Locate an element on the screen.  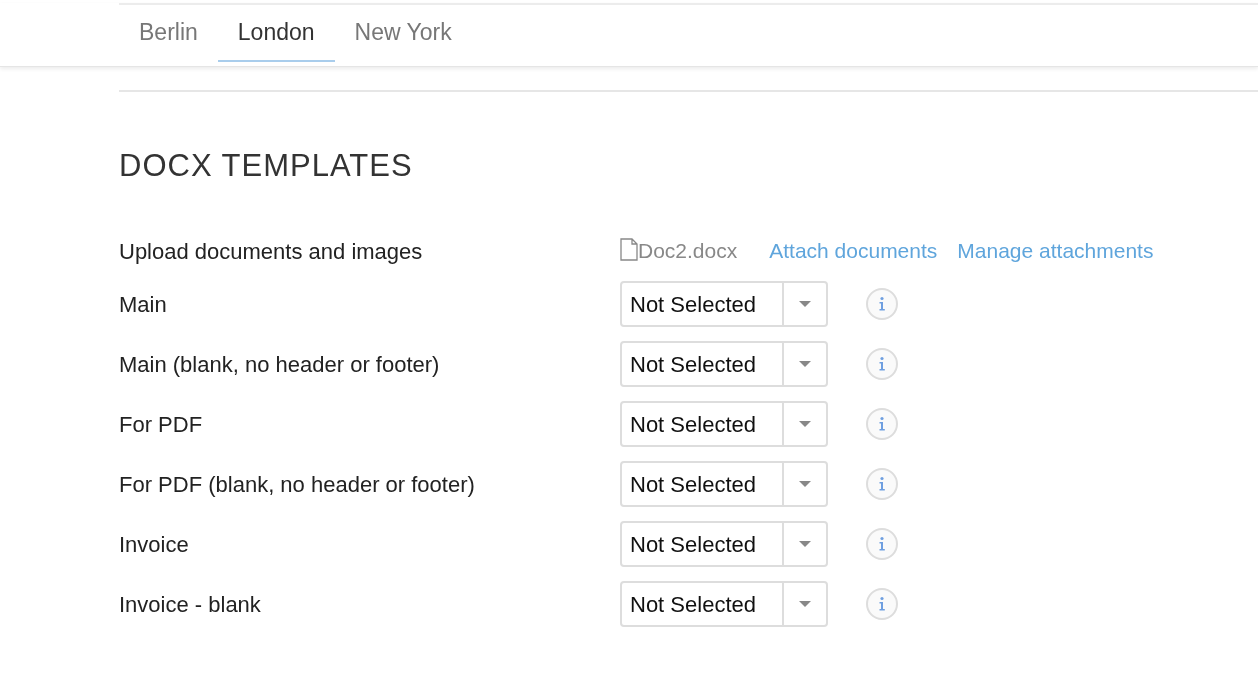
file-icon is located at coordinates (629, 249).